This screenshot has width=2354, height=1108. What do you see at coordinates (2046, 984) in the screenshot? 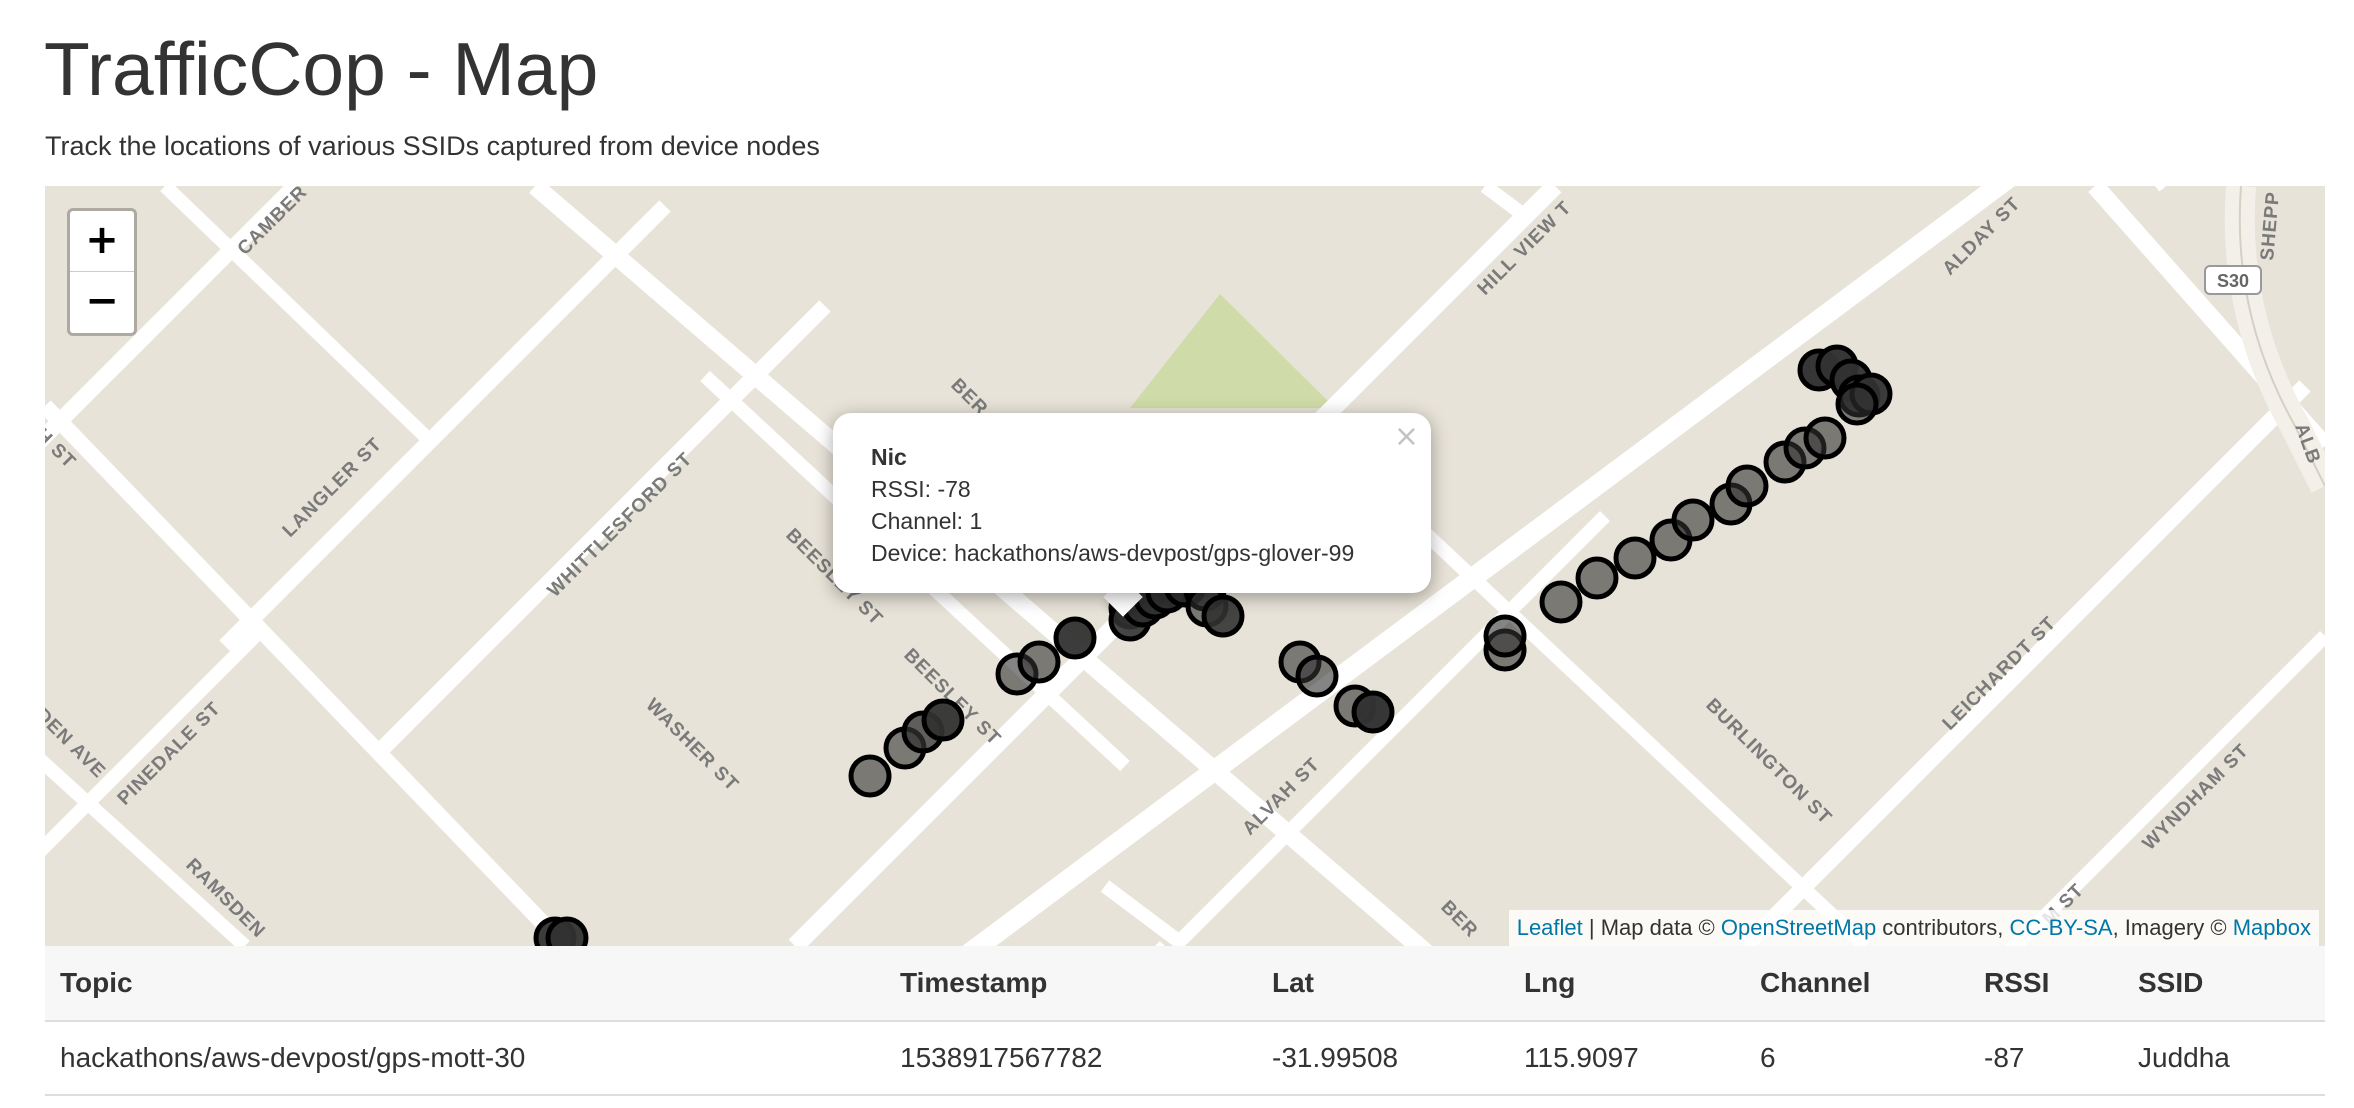
I see `column-header: RSSI` at bounding box center [2046, 984].